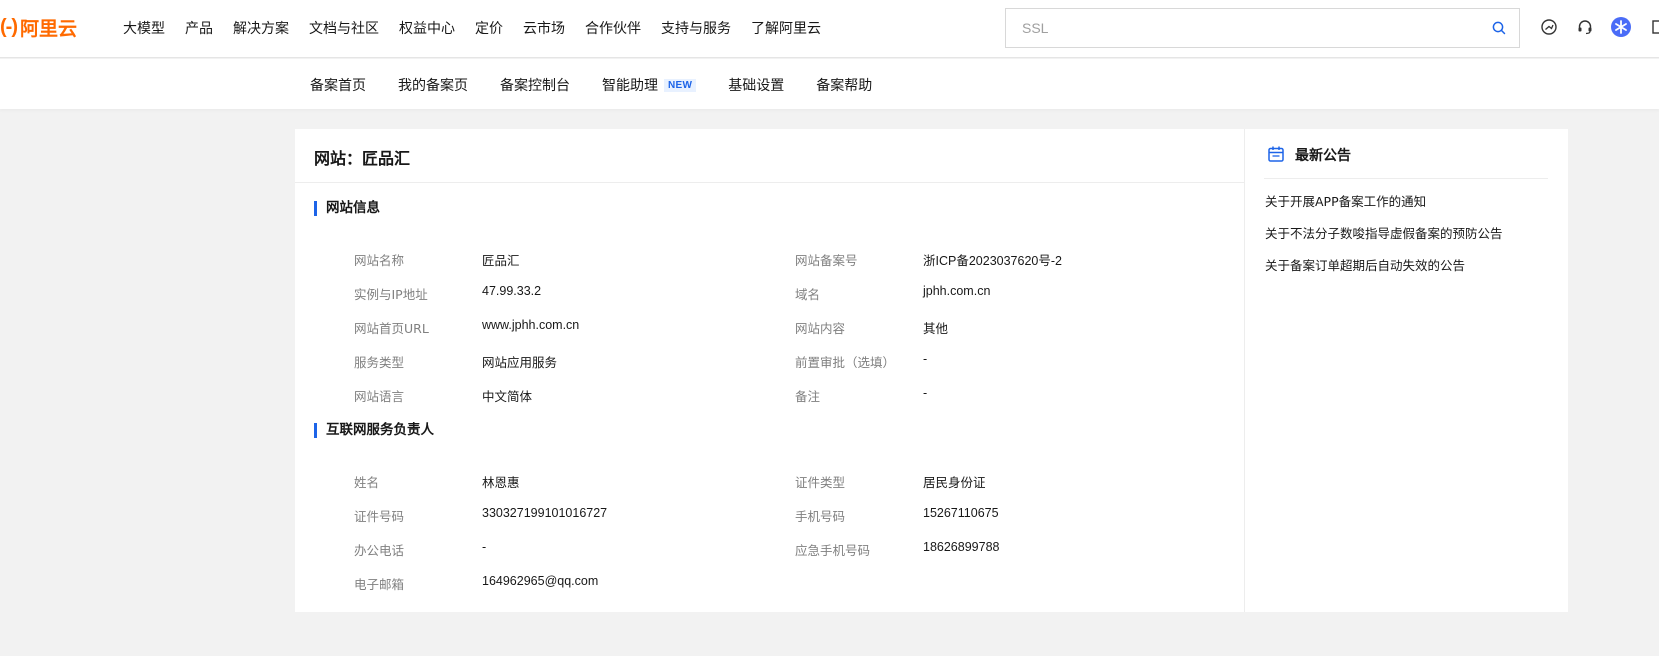 This screenshot has height=656, width=1659. Describe the element at coordinates (144, 28) in the screenshot. I see `nav-item-models: 大模型` at that location.